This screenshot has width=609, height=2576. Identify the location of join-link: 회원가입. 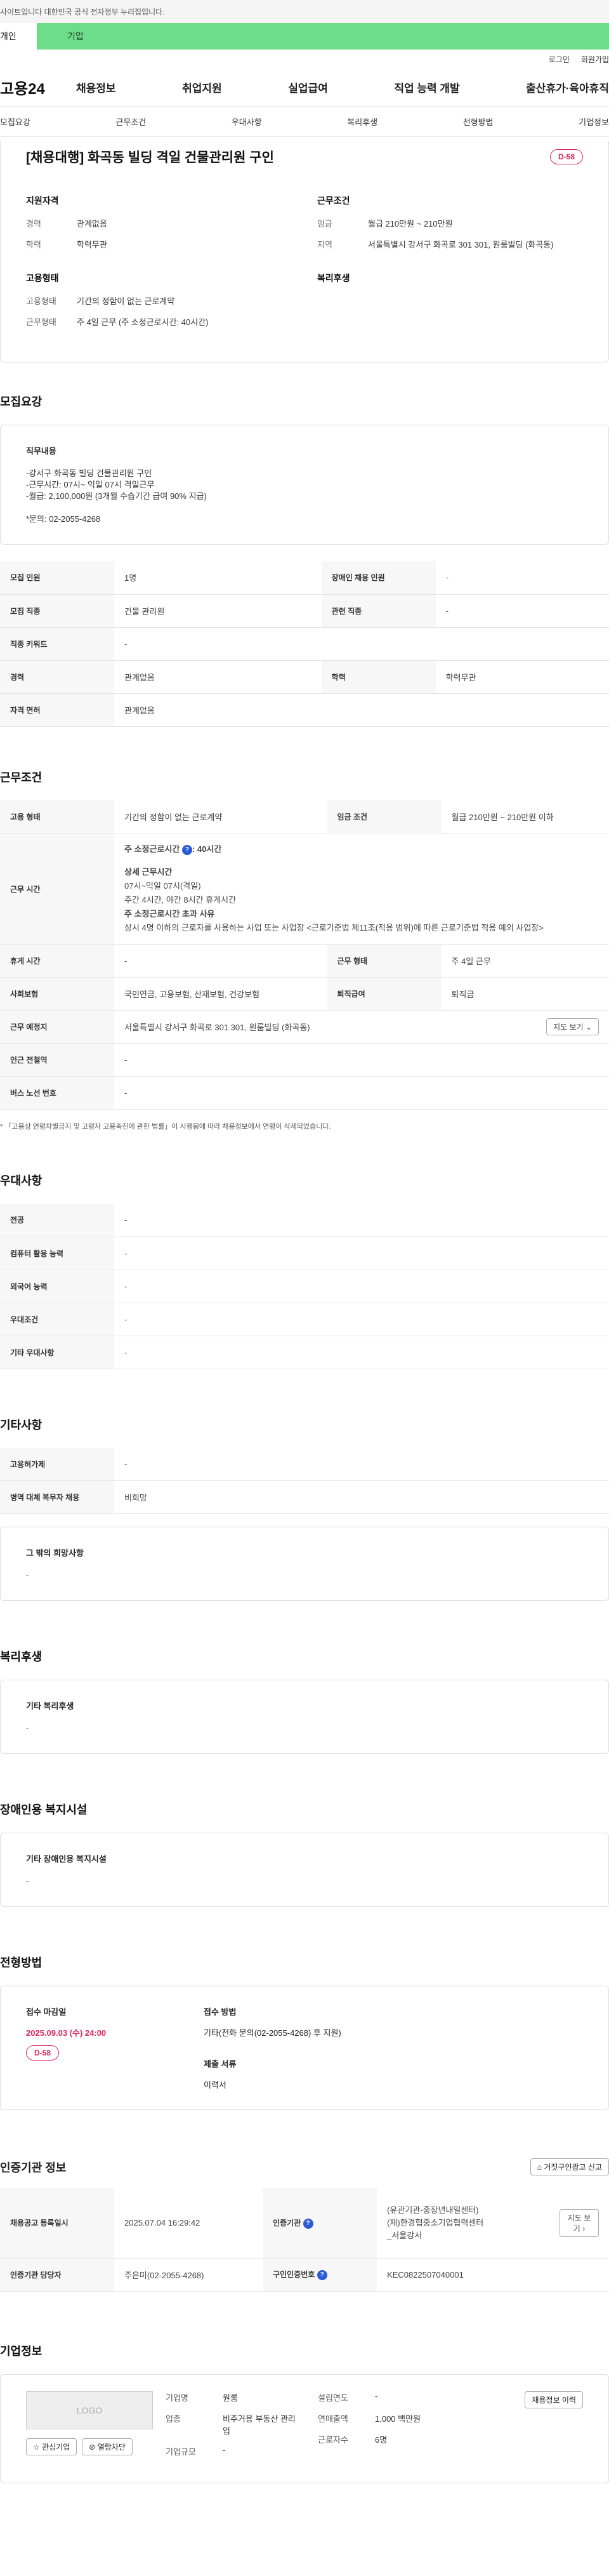
(595, 59).